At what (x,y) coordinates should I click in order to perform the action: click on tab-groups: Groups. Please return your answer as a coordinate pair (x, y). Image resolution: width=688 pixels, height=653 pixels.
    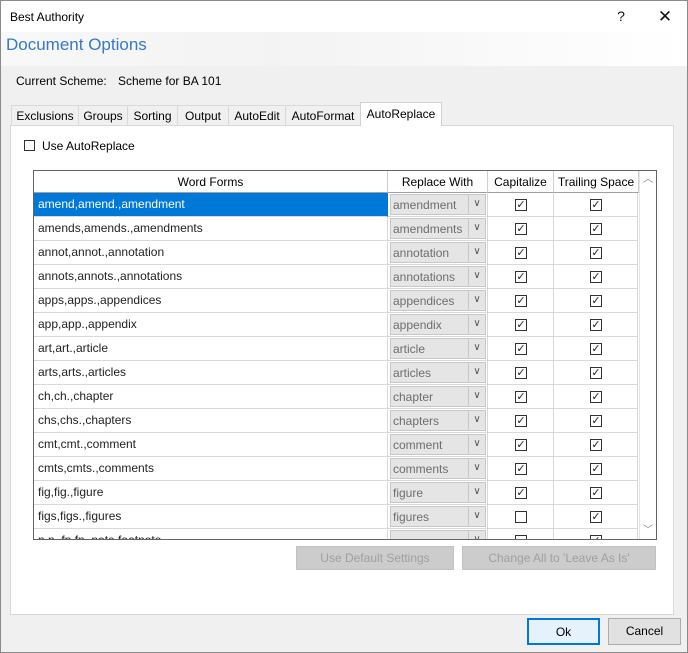
    Looking at the image, I should click on (103, 115).